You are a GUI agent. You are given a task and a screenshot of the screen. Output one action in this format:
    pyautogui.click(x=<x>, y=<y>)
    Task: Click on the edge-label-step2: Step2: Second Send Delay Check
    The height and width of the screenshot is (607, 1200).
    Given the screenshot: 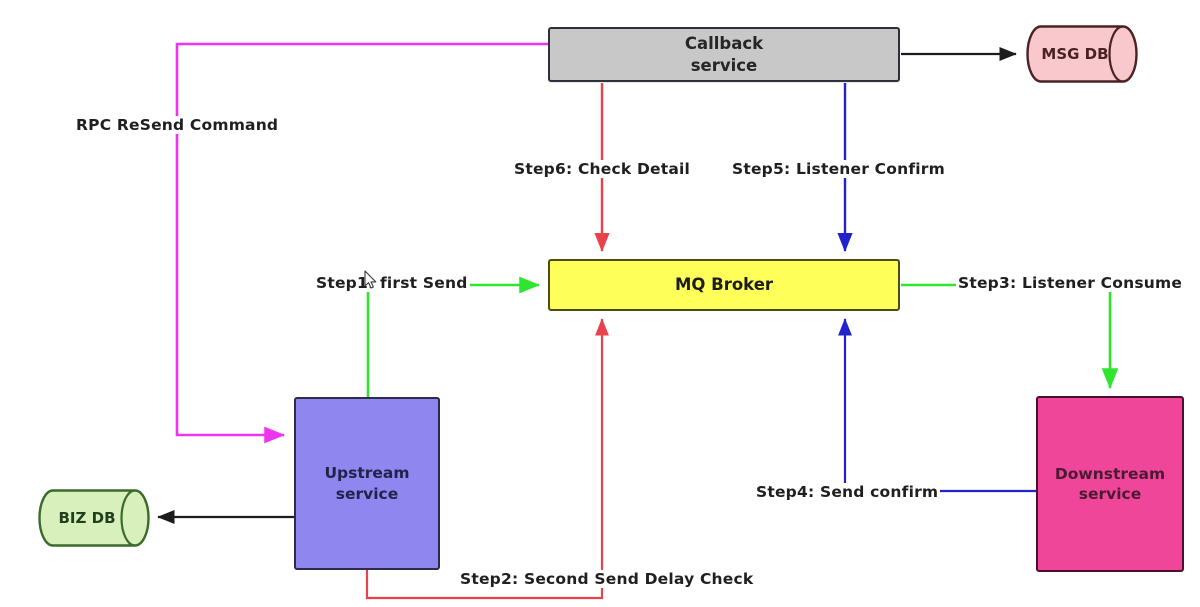 What is the action you would take?
    pyautogui.click(x=607, y=579)
    